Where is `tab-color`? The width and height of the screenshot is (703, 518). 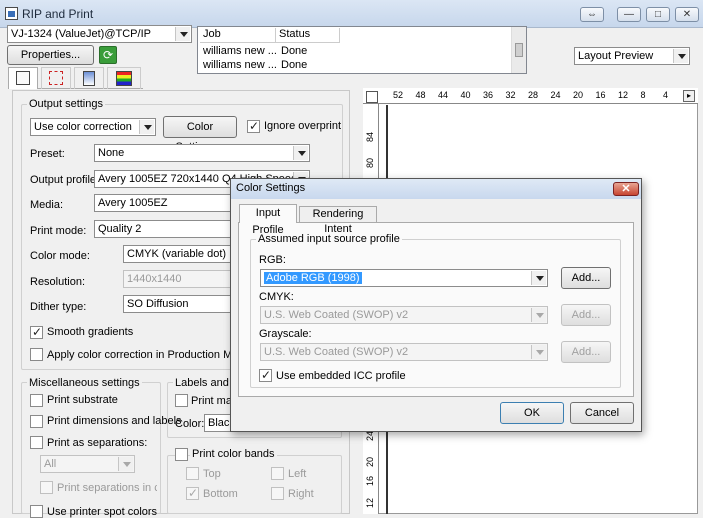
tab-color is located at coordinates (124, 78).